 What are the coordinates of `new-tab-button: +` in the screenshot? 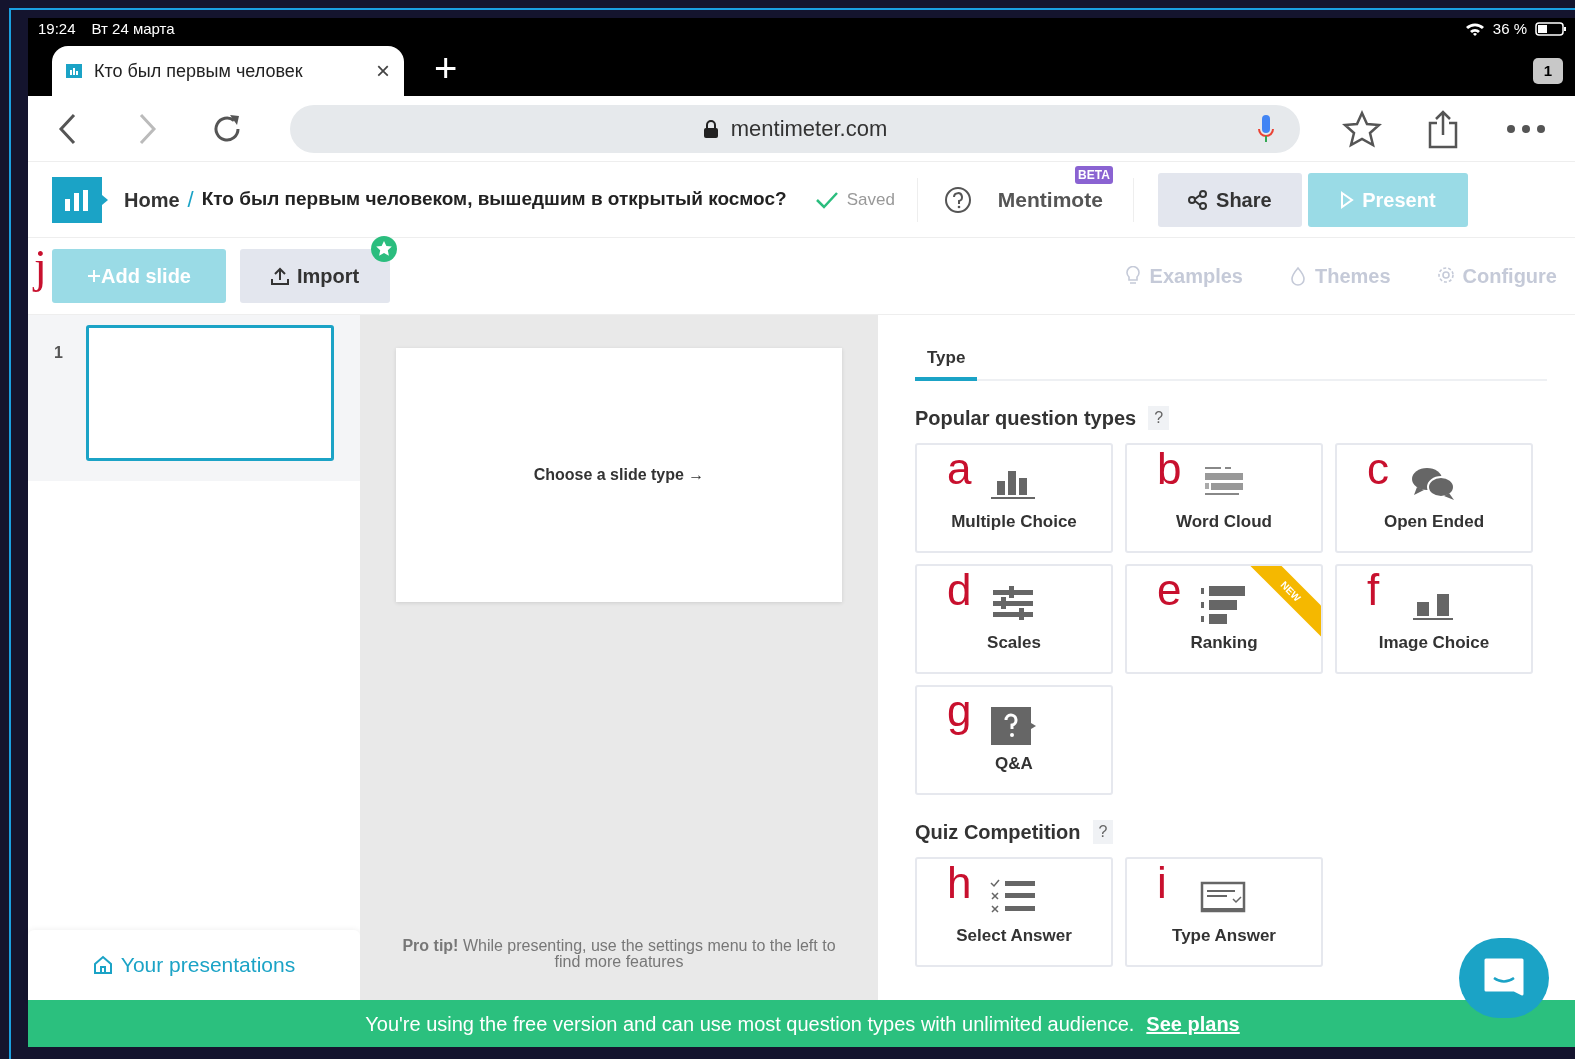 It's located at (446, 68).